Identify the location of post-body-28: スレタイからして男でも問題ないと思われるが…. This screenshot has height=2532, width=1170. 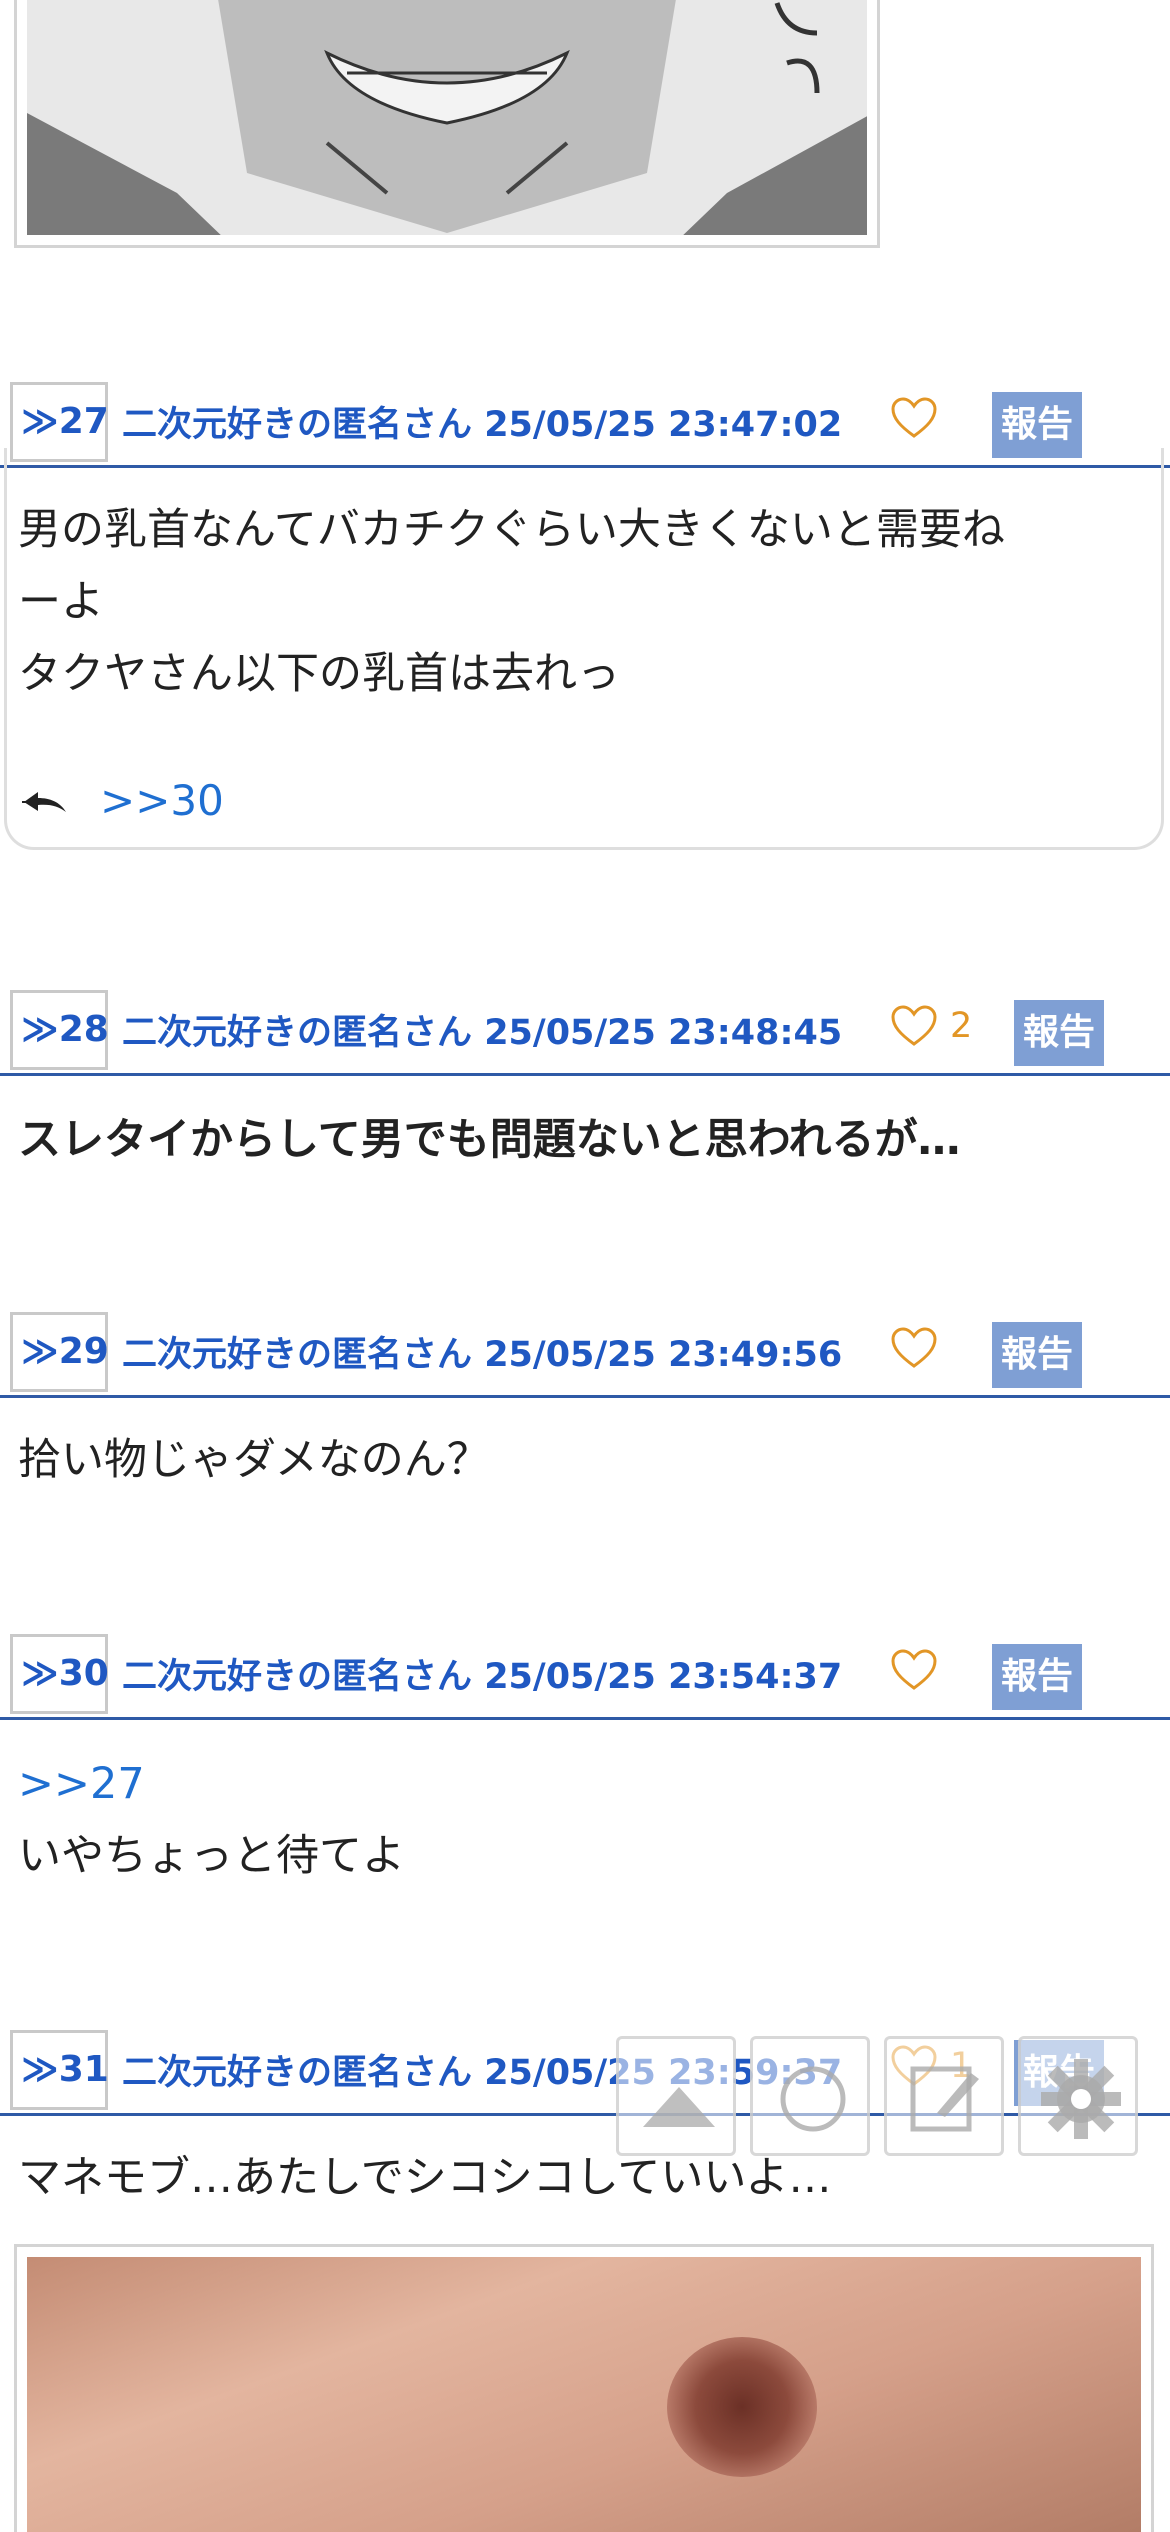
(489, 1140).